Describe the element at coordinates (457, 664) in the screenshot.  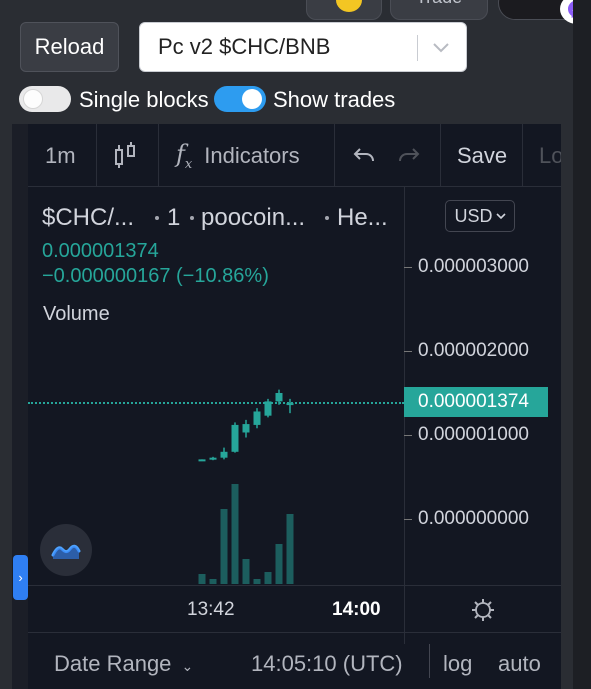
I see `log-button: log` at that location.